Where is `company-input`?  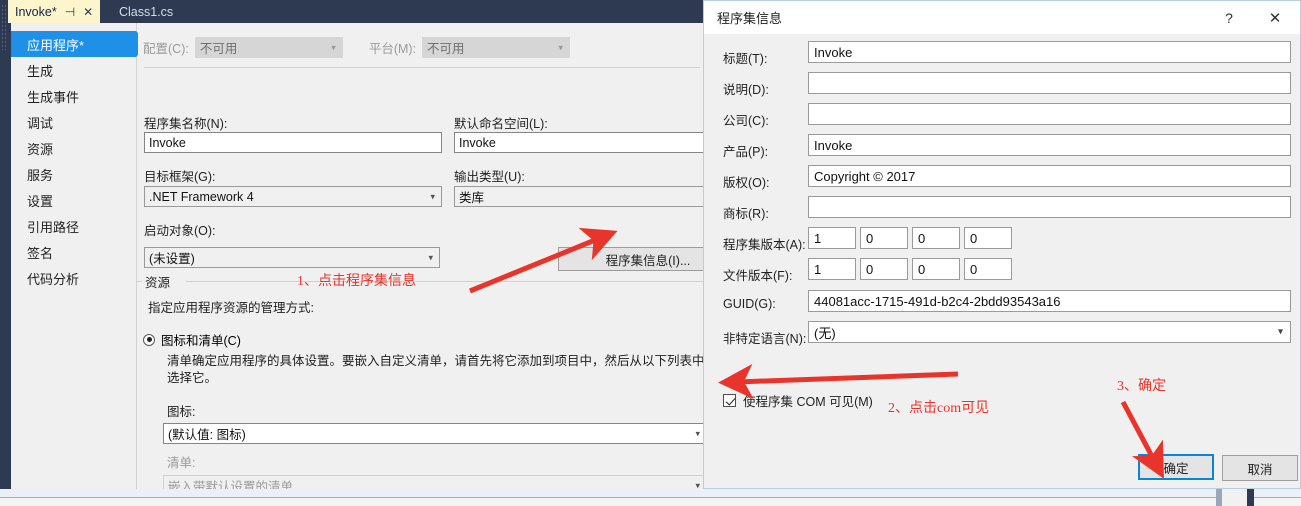
company-input is located at coordinates (1049, 114).